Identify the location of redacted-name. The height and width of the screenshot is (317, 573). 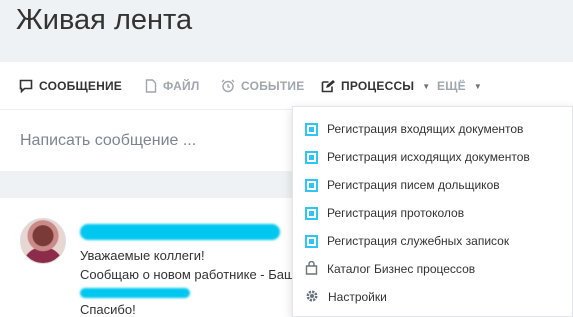
(135, 293).